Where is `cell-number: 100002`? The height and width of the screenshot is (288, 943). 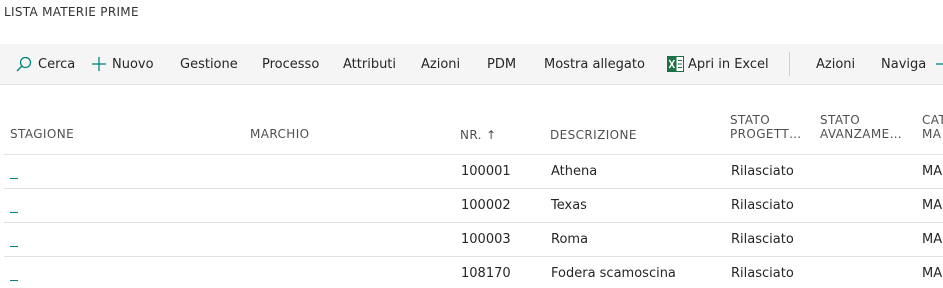
cell-number: 100002 is located at coordinates (486, 205).